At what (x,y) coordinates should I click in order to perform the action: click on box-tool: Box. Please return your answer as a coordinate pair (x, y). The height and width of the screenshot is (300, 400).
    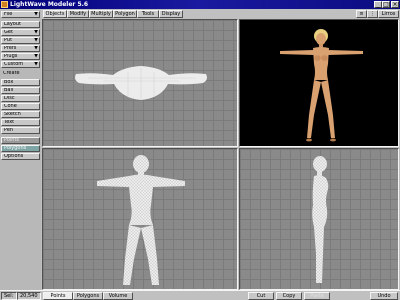
    Looking at the image, I should click on (20, 82).